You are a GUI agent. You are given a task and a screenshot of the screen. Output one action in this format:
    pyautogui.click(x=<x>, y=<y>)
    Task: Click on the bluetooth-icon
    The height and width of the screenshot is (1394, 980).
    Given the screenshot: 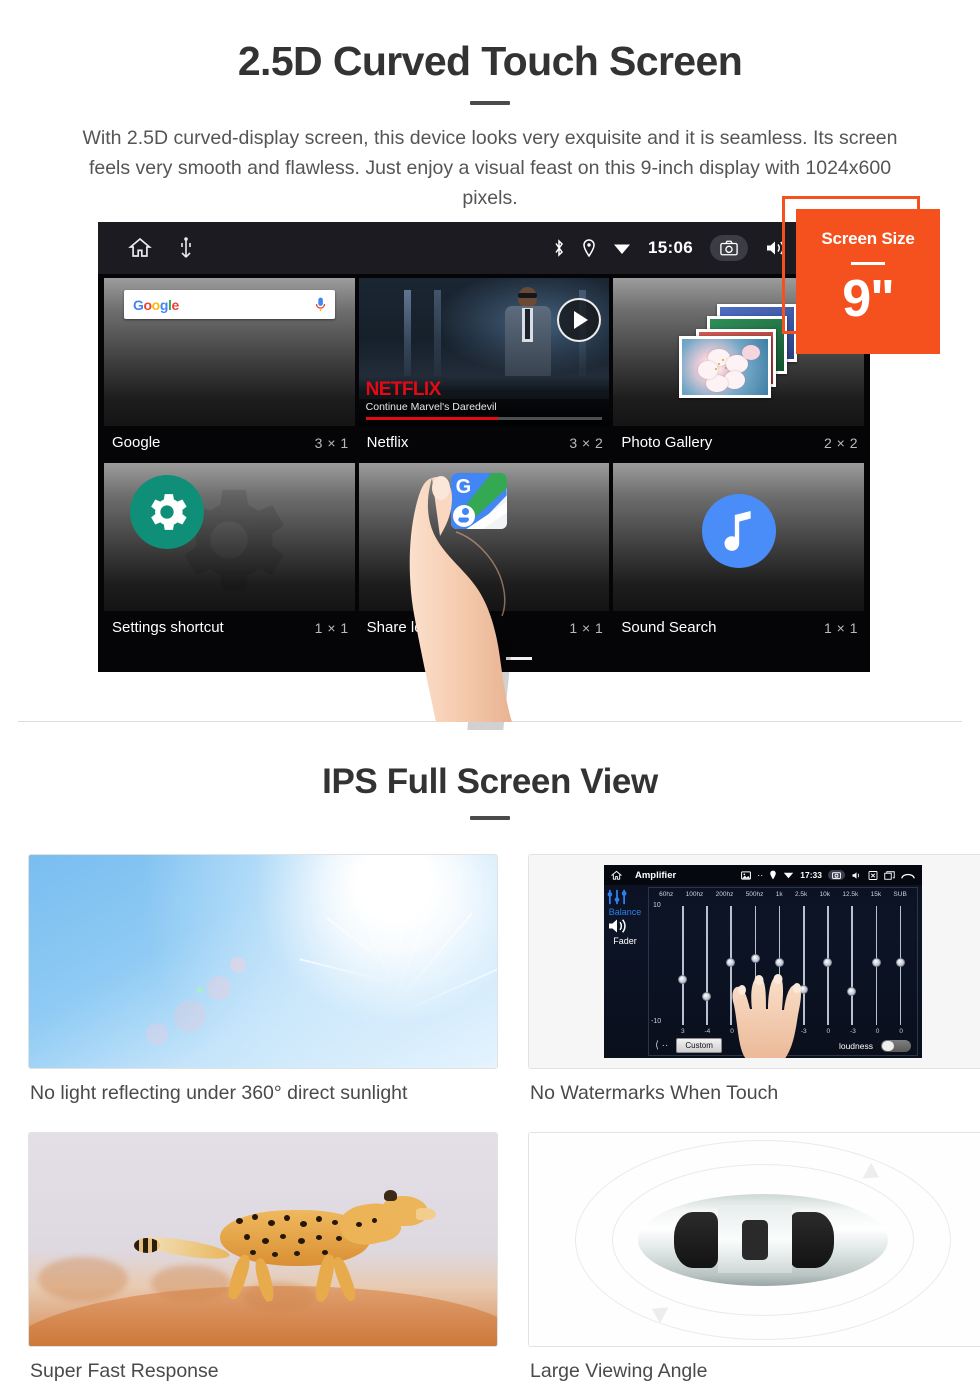 What is the action you would take?
    pyautogui.click(x=559, y=248)
    